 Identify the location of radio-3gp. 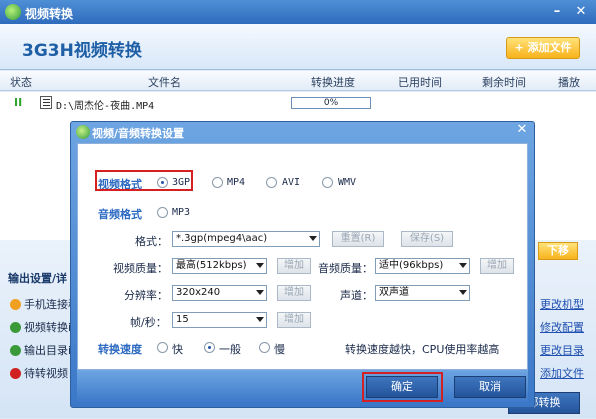
(162, 182).